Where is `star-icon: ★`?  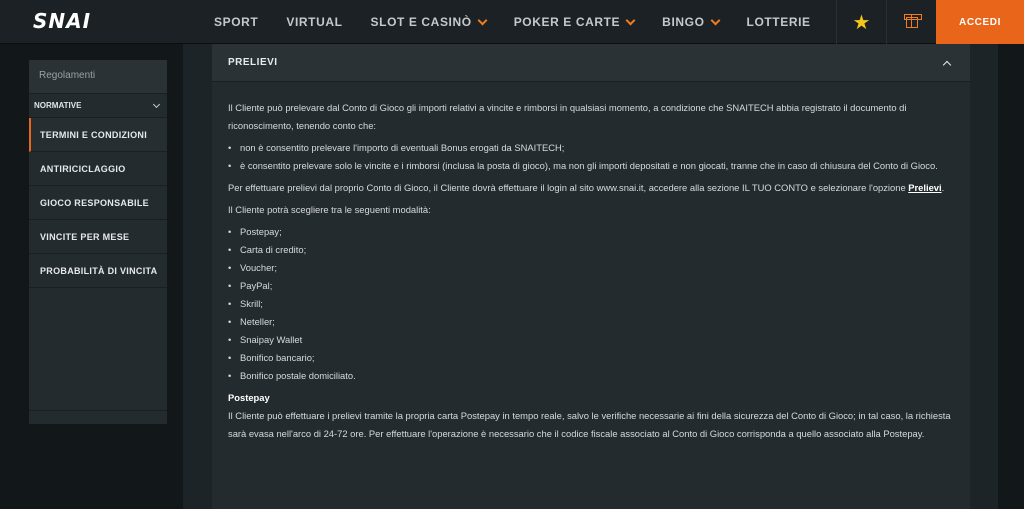
star-icon: ★ is located at coordinates (861, 22).